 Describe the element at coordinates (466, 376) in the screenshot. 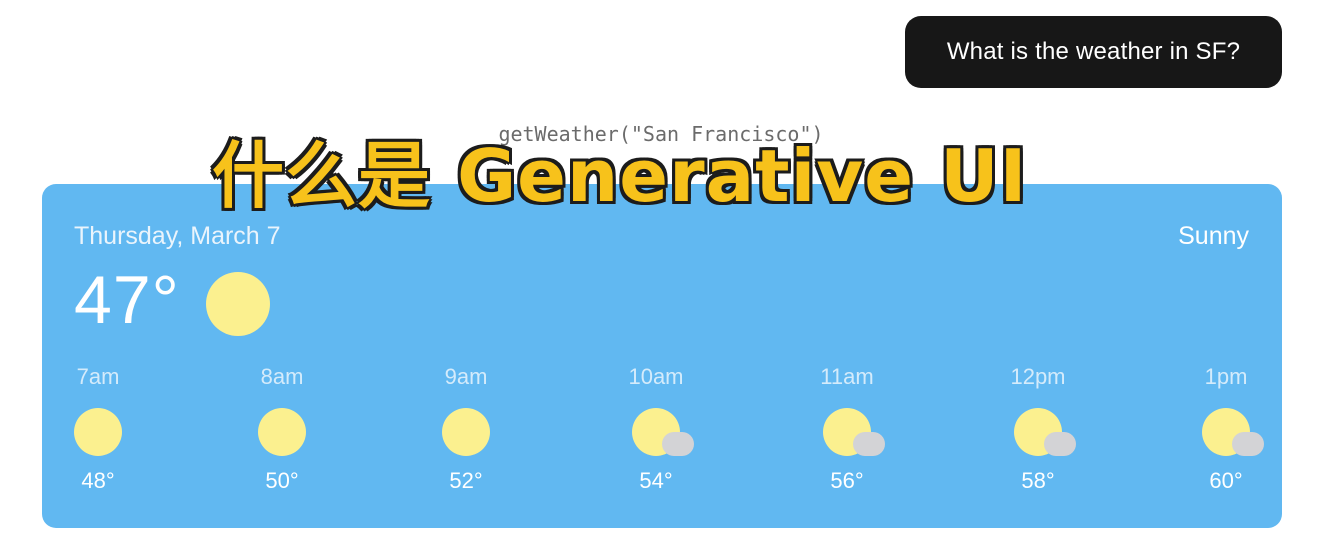

I see `hour-time: 9am` at that location.